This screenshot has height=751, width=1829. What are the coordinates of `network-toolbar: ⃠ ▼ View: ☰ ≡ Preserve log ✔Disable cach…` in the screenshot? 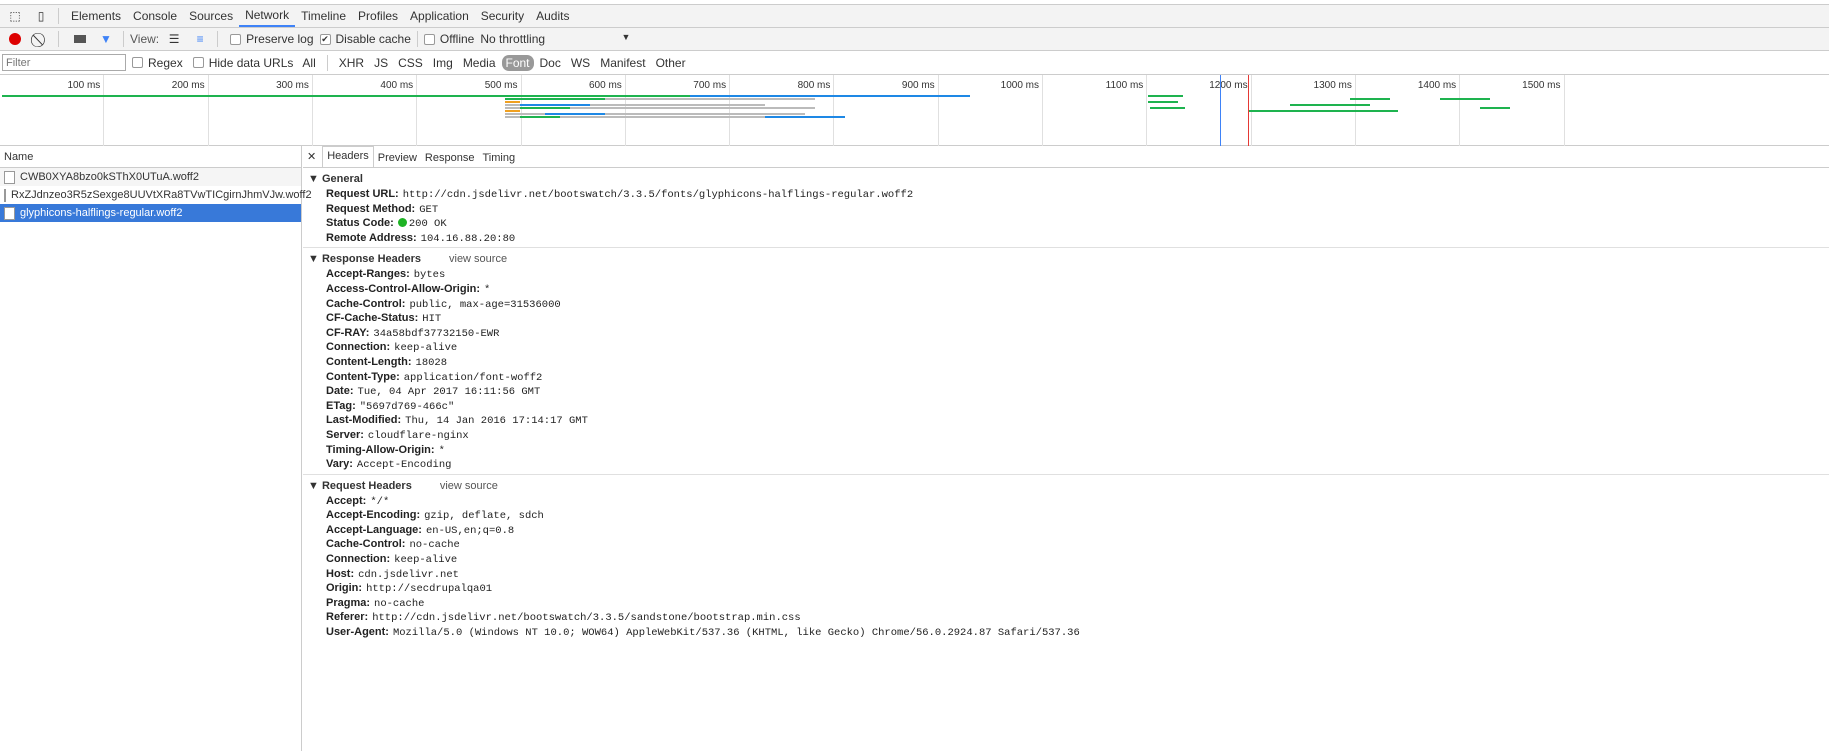 It's located at (914, 39).